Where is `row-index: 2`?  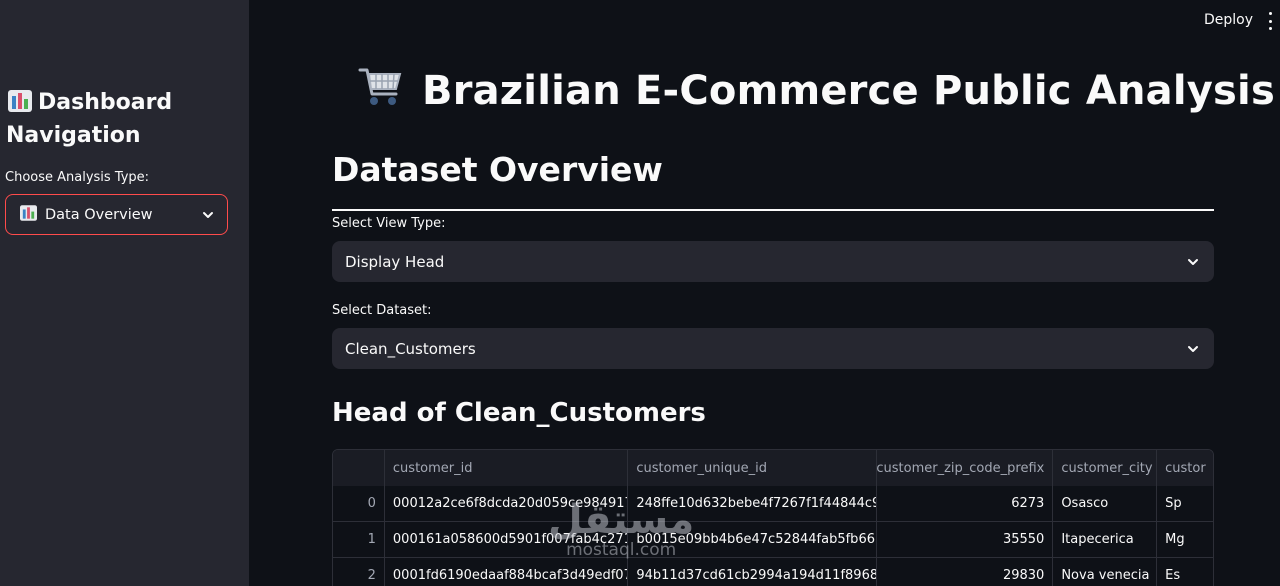 row-index: 2 is located at coordinates (359, 572).